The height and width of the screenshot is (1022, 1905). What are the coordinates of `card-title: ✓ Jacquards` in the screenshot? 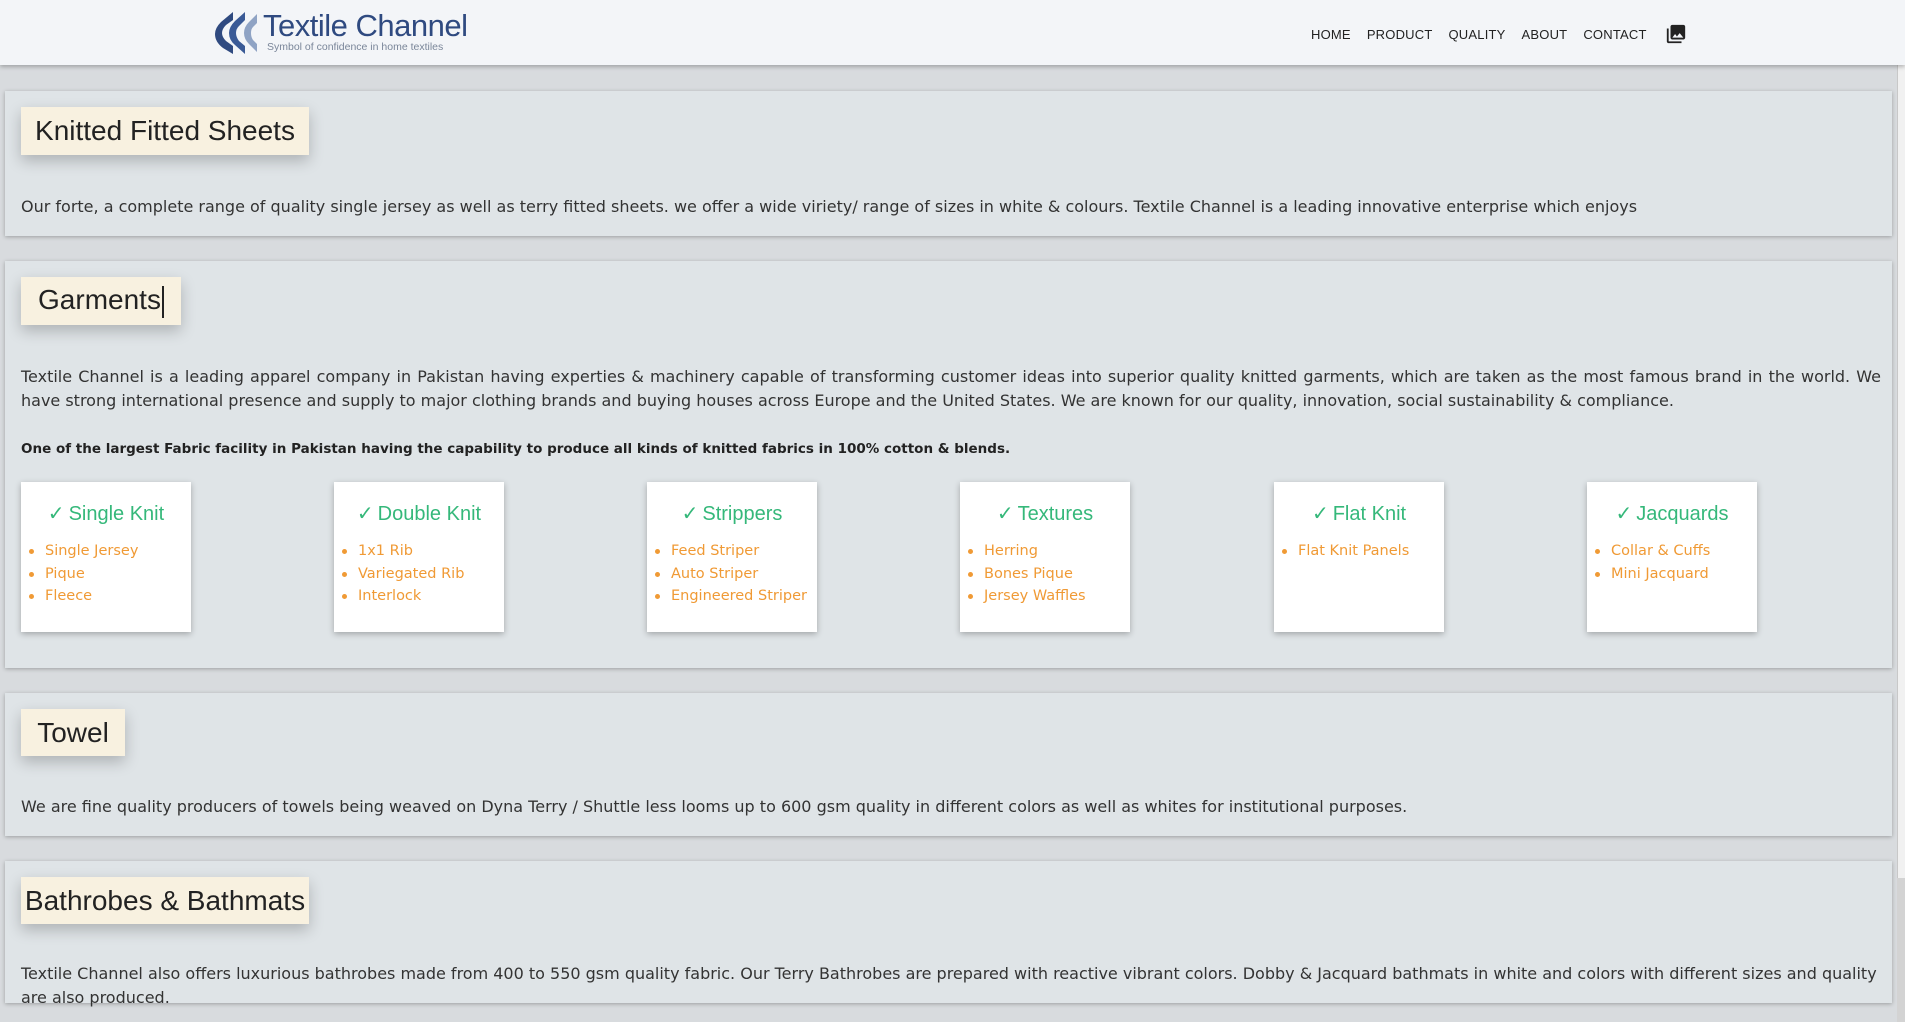 It's located at (1672, 513).